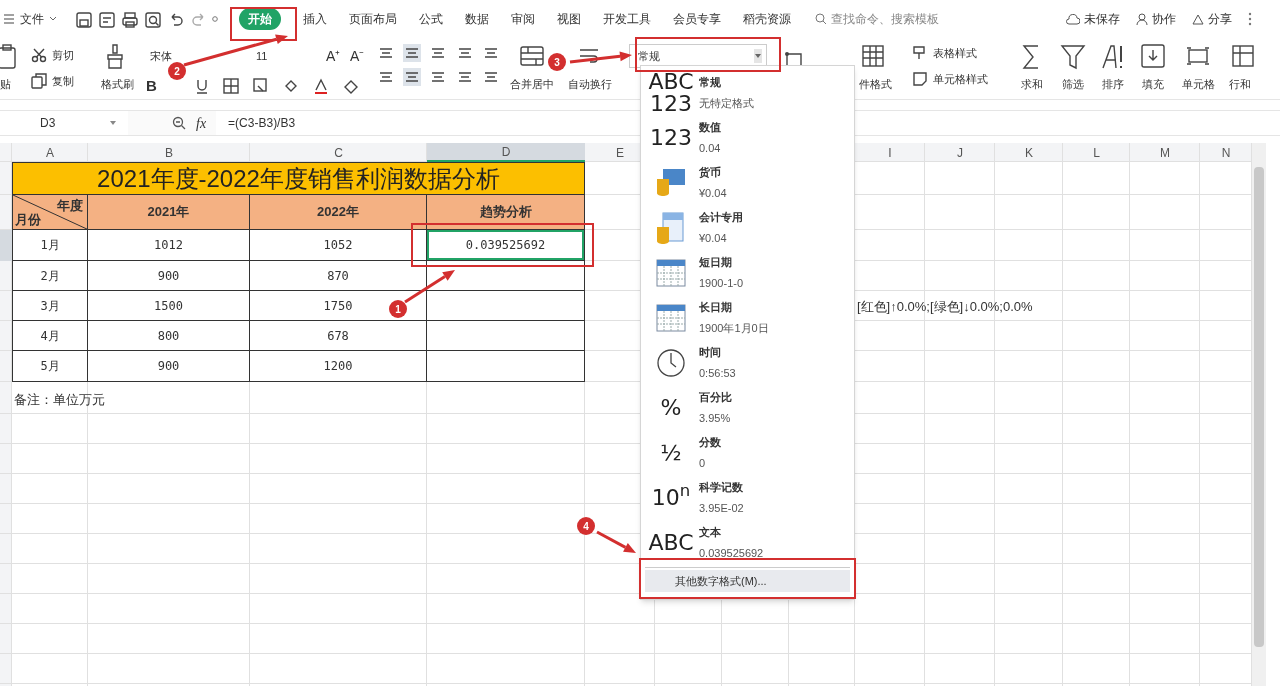 The height and width of the screenshot is (686, 1280). What do you see at coordinates (710, 532) in the screenshot?
I see `option-title: 文本` at bounding box center [710, 532].